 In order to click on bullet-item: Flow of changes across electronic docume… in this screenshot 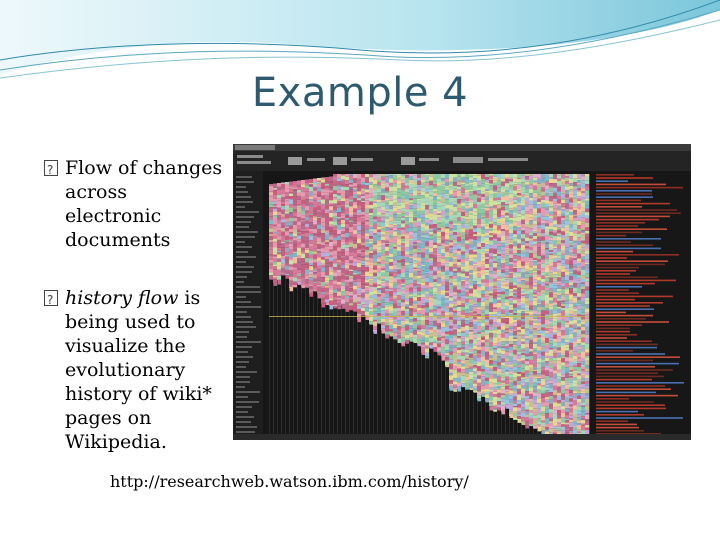, I will do `click(134, 204)`.